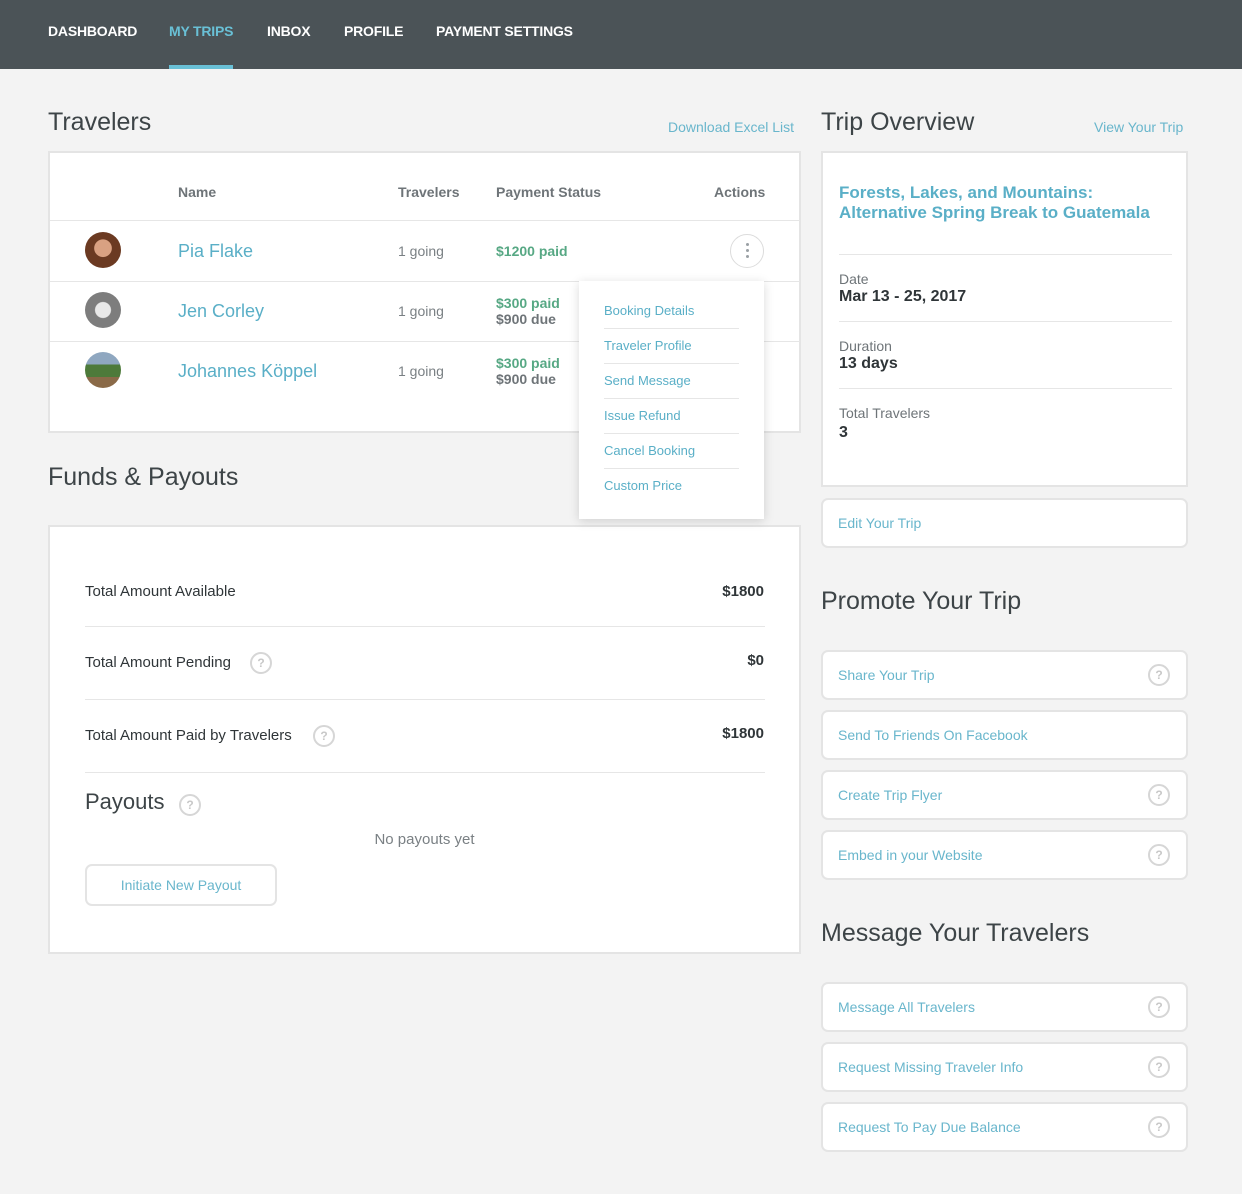 The image size is (1242, 1194). Describe the element at coordinates (747, 251) in the screenshot. I see `more-actions-button` at that location.